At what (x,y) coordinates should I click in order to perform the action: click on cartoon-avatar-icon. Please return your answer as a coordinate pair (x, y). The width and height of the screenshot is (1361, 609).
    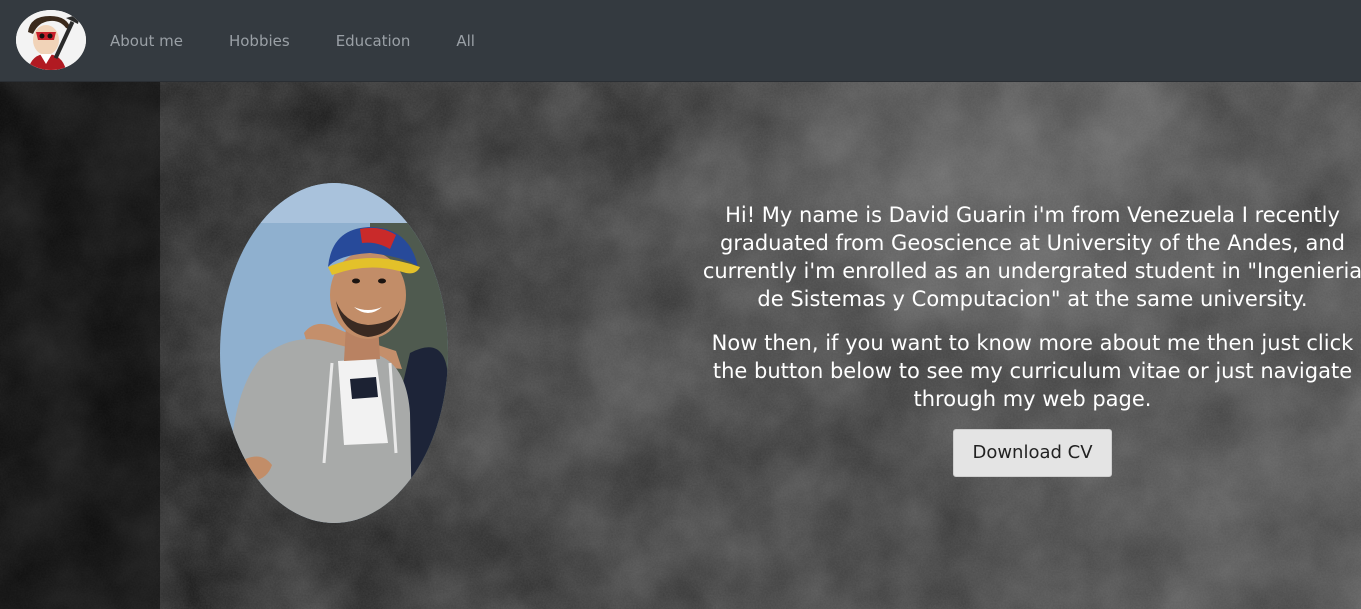
    Looking at the image, I should click on (51, 40).